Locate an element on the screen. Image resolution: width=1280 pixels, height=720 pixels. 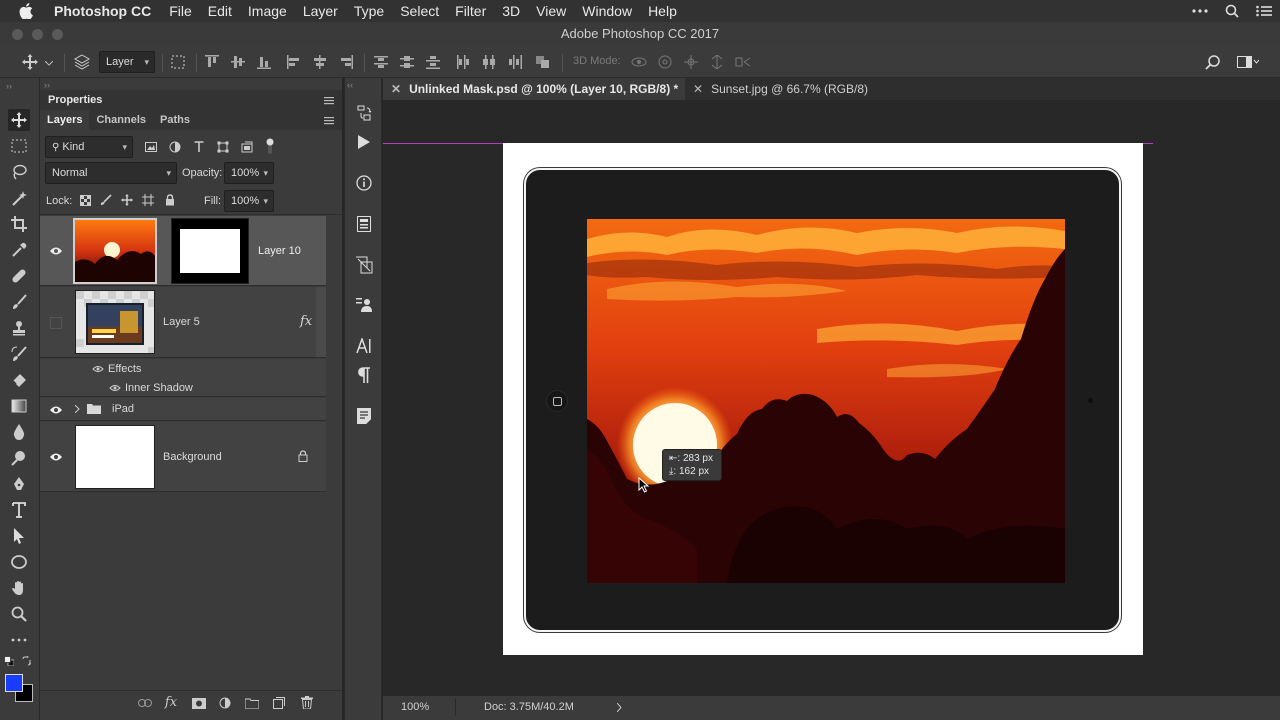
auto-select-target-dropdown: Layer ▾ is located at coordinates (127, 62).